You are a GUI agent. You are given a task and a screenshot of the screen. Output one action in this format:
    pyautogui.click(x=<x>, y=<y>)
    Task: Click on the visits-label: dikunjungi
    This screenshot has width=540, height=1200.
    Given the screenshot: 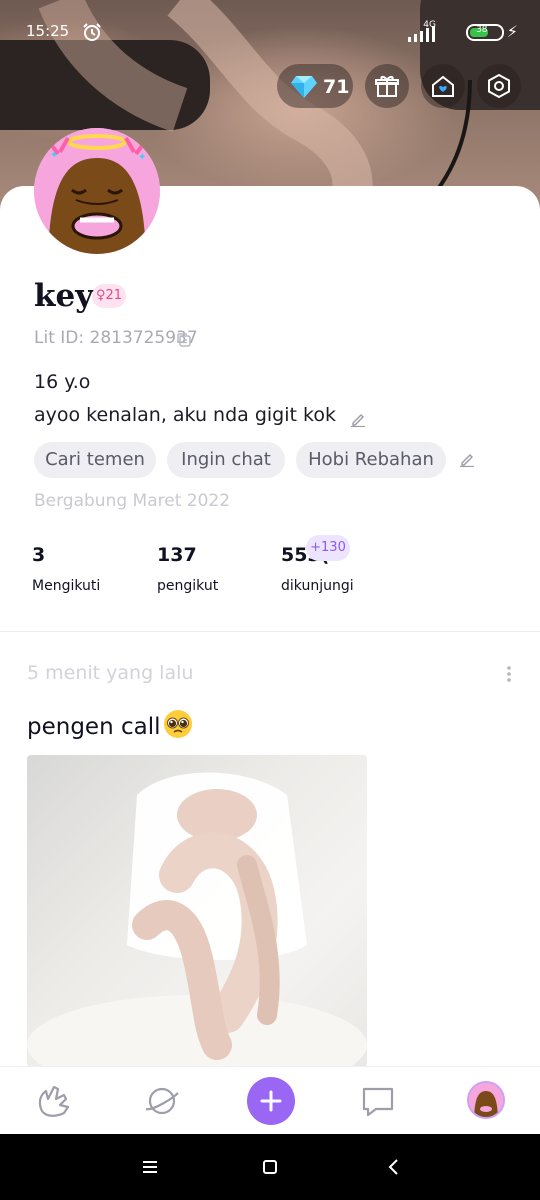 What is the action you would take?
    pyautogui.click(x=317, y=586)
    